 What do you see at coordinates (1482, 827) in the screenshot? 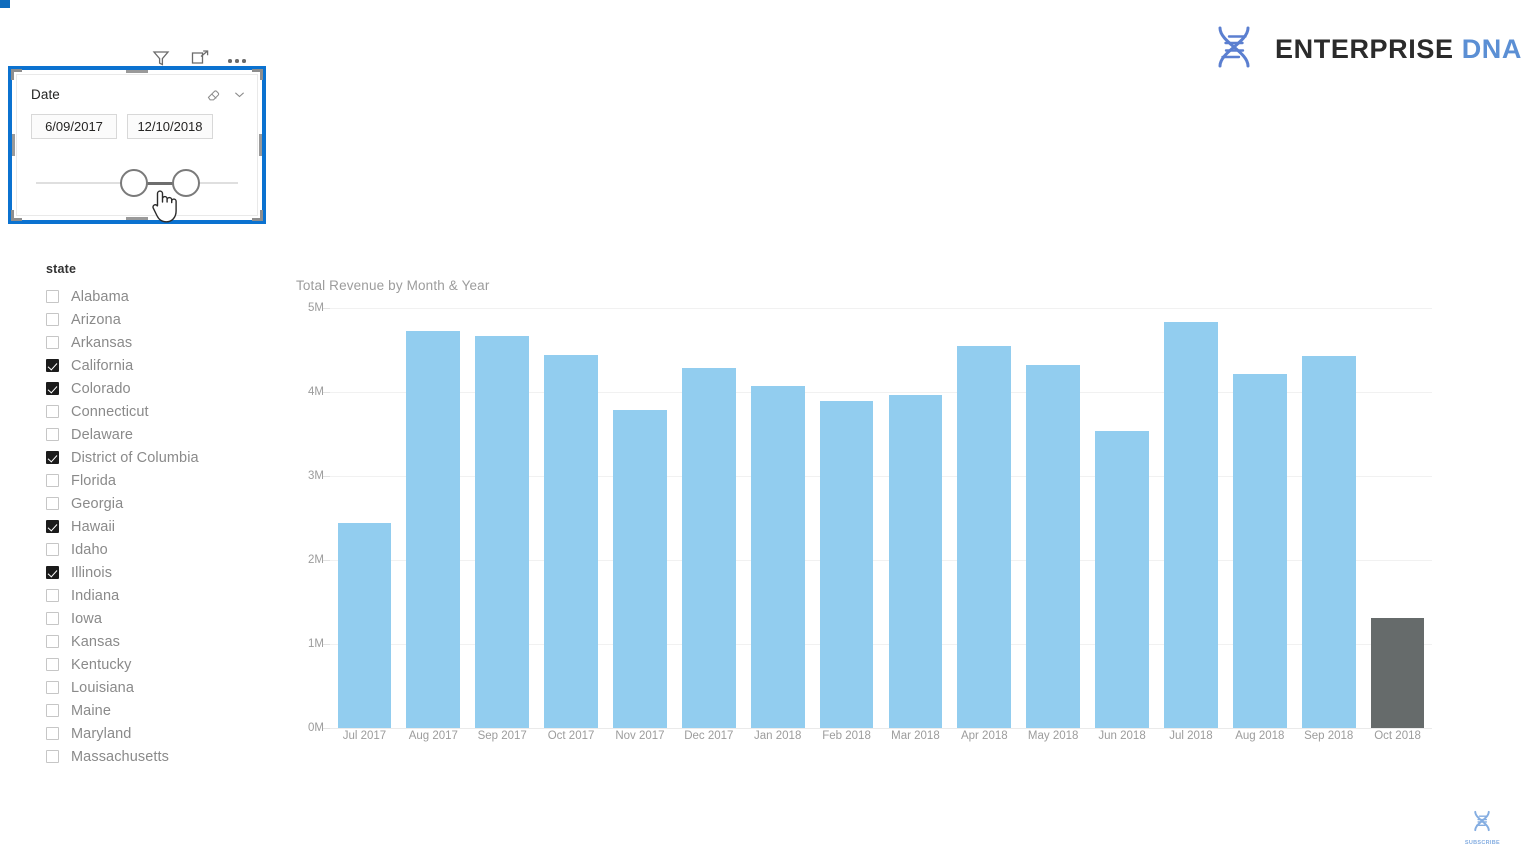
I see `subscribe-watermark: SUBSCRIBE` at bounding box center [1482, 827].